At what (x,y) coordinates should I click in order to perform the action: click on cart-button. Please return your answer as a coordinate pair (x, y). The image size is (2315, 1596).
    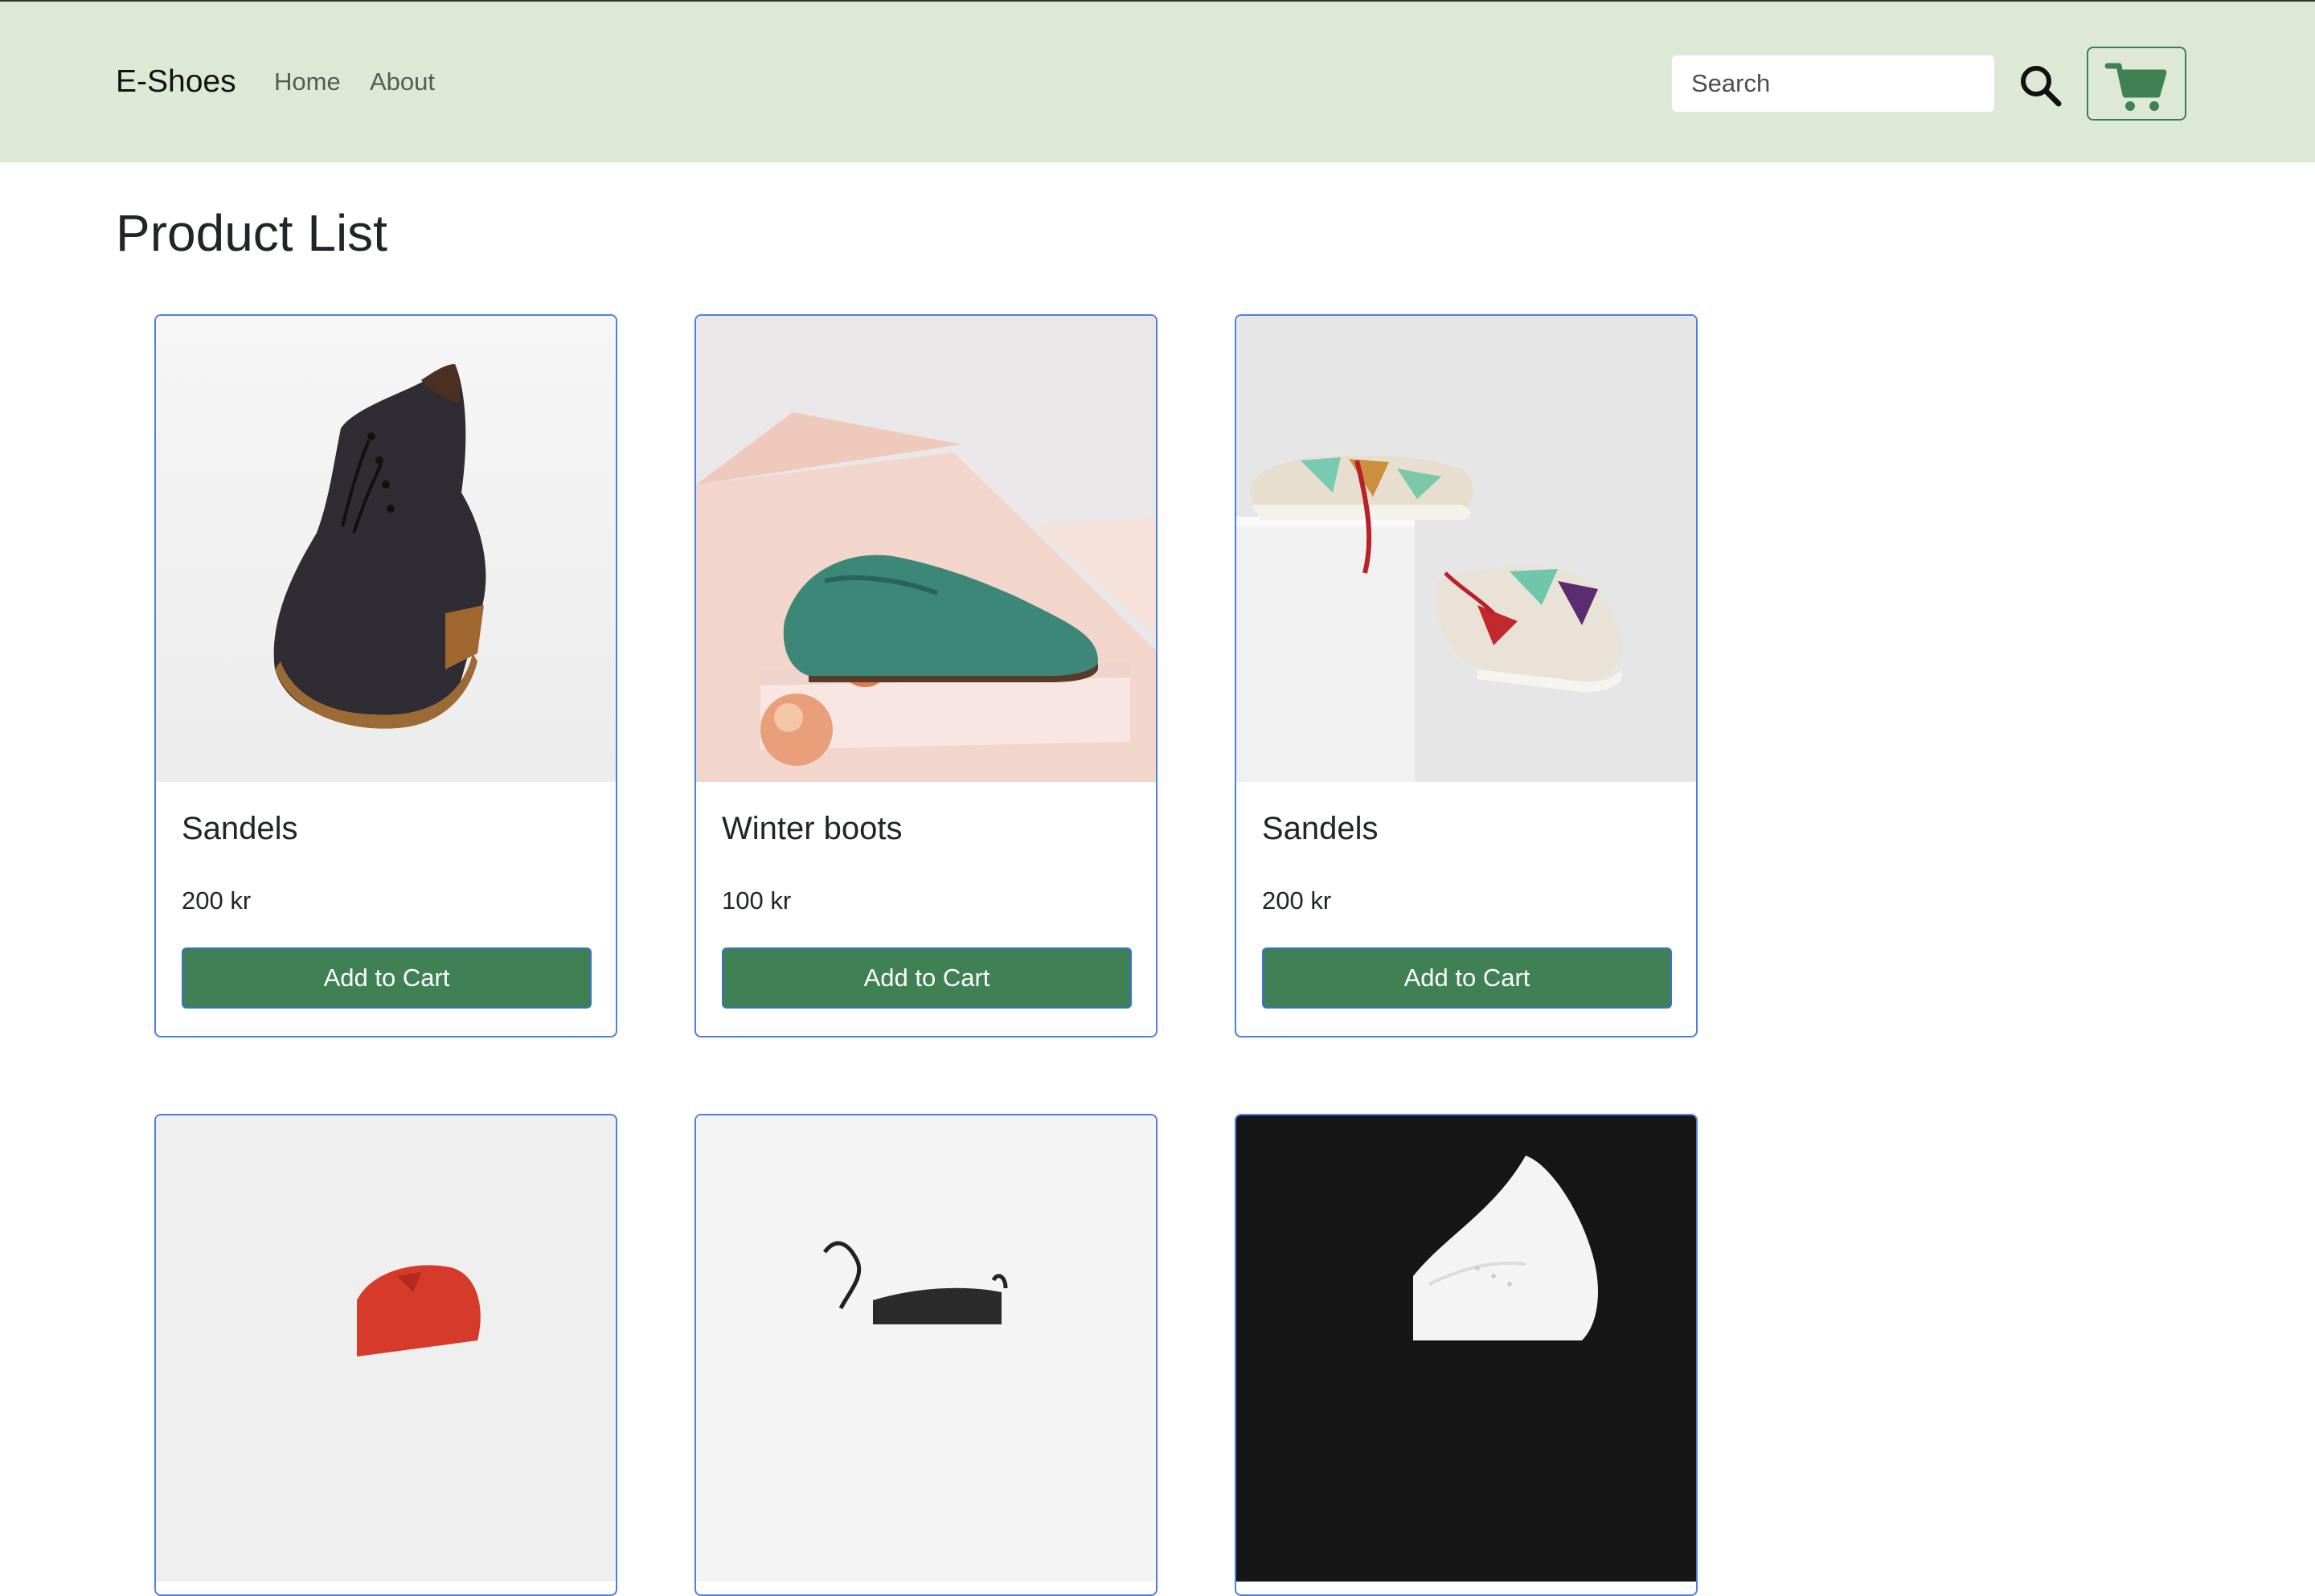
    Looking at the image, I should click on (2136, 84).